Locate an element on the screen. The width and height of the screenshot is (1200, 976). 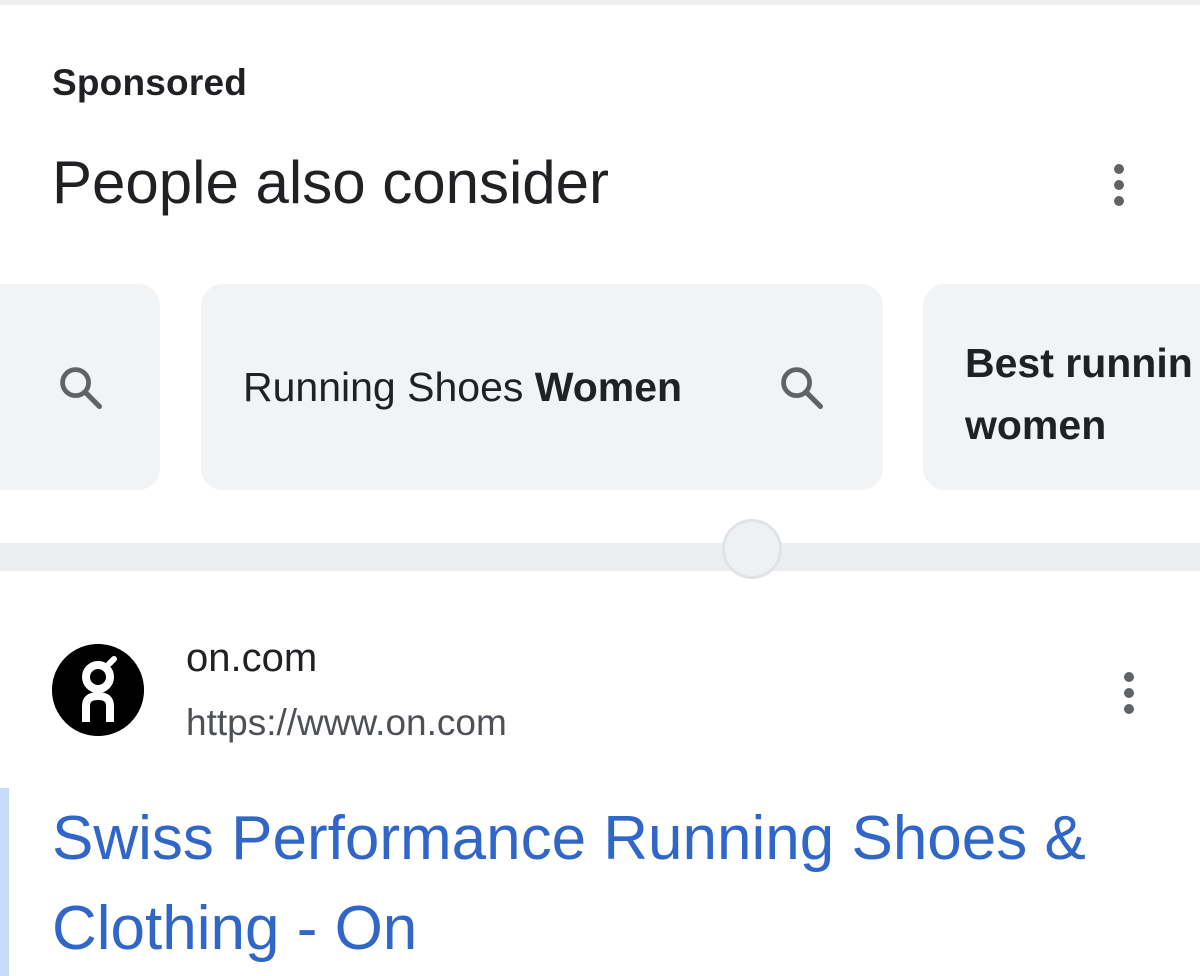
on-logo-glyph is located at coordinates (98, 690).